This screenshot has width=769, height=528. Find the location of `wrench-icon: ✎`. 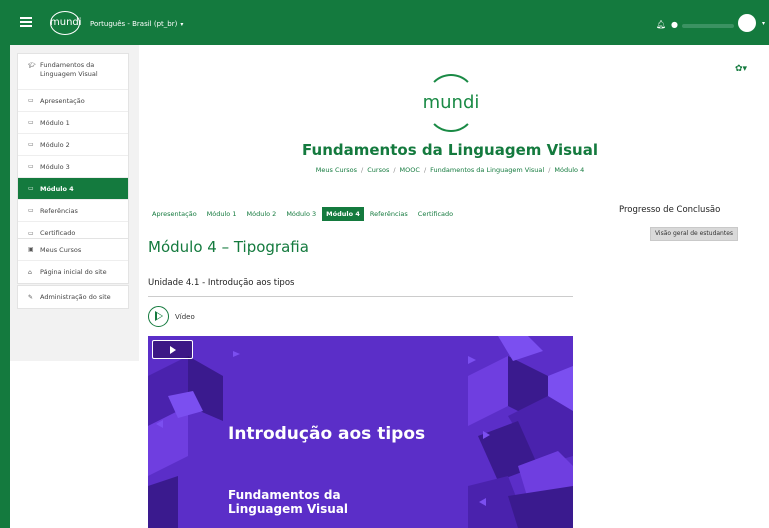

wrench-icon: ✎ is located at coordinates (31, 297).